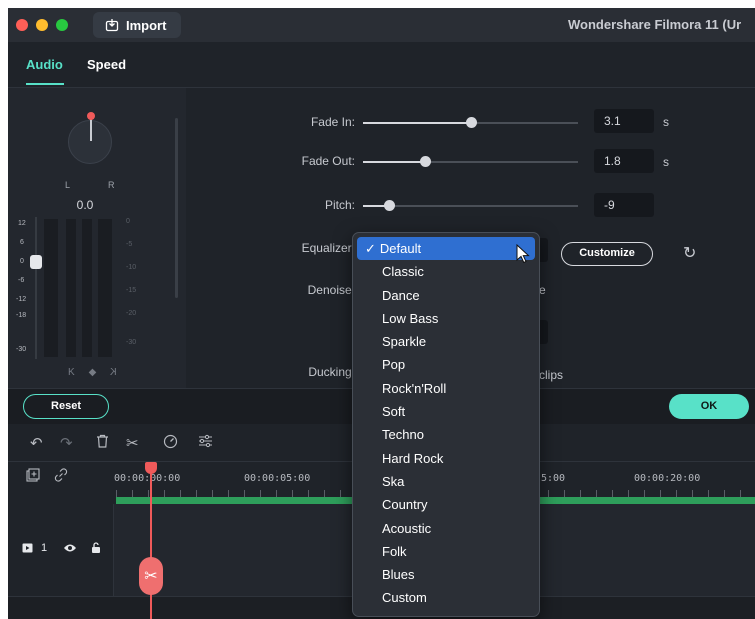 This screenshot has height=619, width=755. What do you see at coordinates (551, 375) in the screenshot?
I see `ducking-option-text: clips` at bounding box center [551, 375].